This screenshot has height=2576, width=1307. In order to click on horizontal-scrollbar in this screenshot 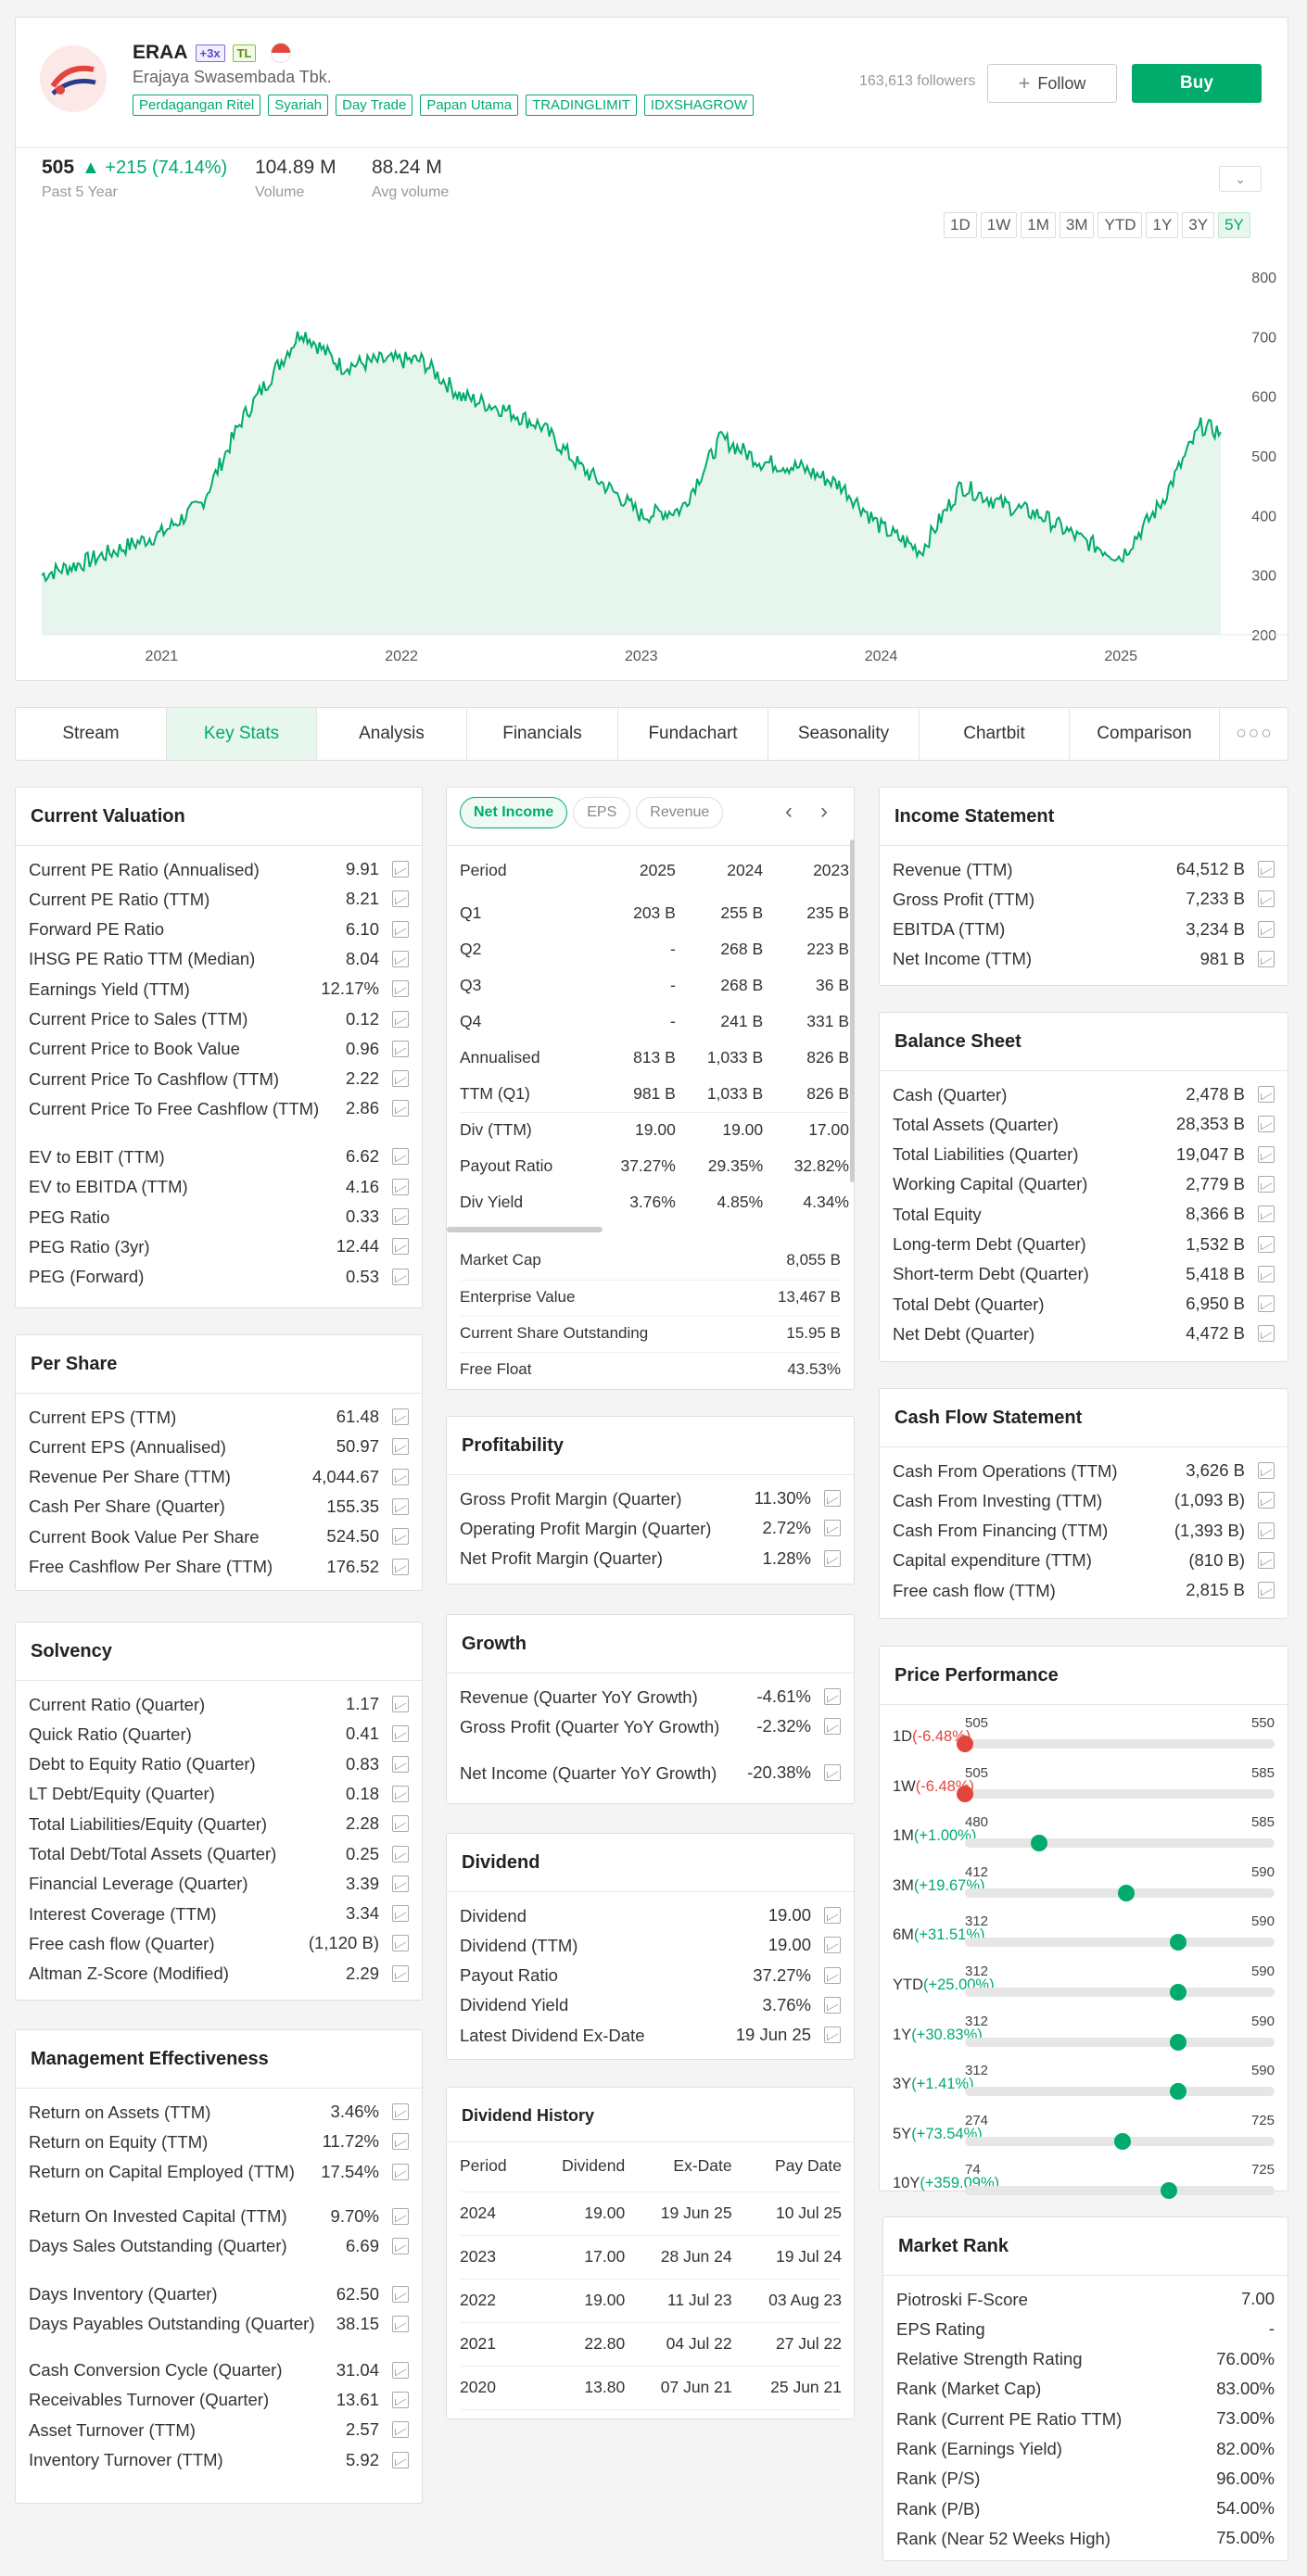, I will do `click(525, 1229)`.